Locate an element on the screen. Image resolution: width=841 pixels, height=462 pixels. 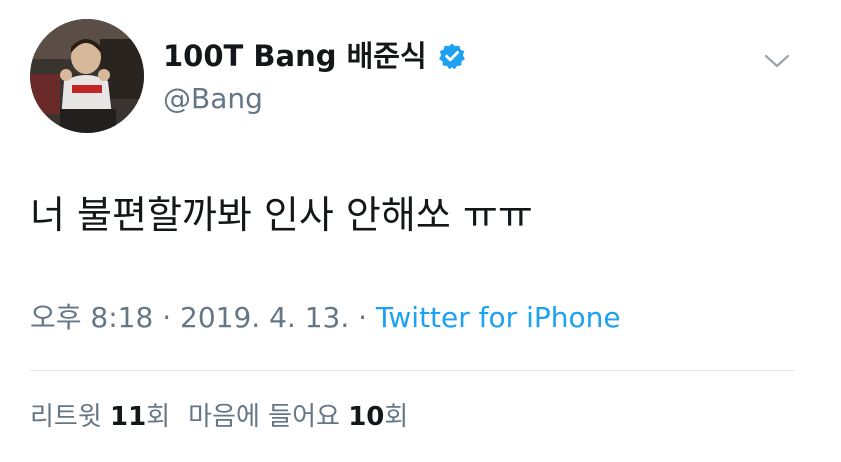
tweet-time: 오후 8:18 is located at coordinates (91, 317).